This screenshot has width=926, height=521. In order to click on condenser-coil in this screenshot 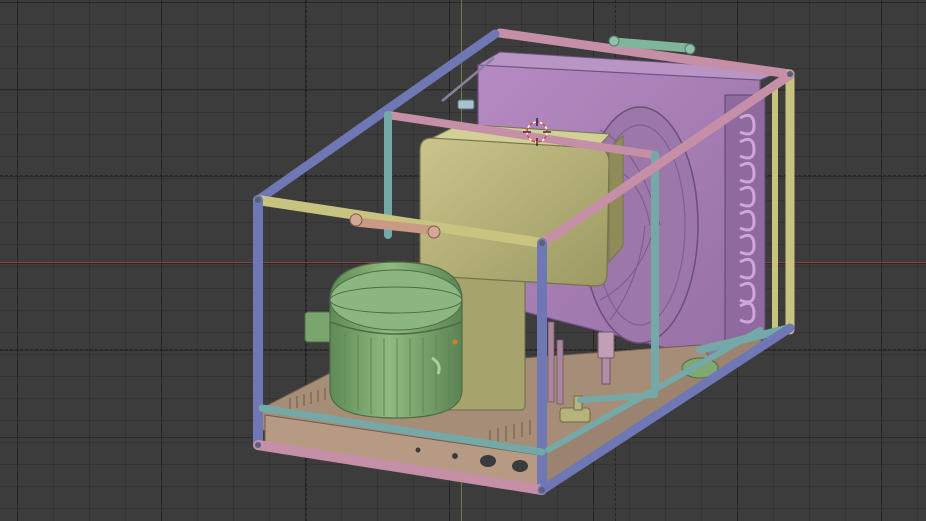, I will do `click(745, 217)`.